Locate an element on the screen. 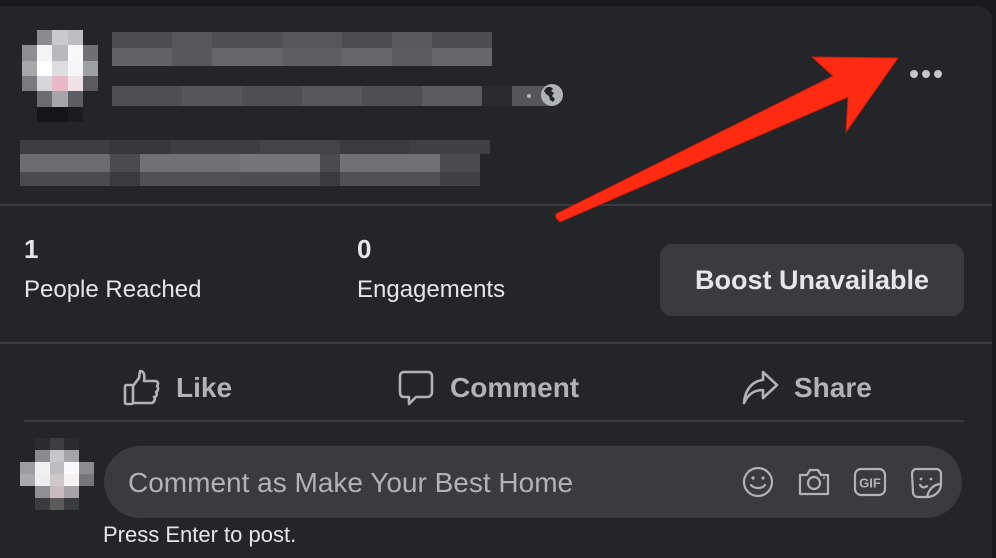 Image resolution: width=996 pixels, height=558 pixels. comment-label: Comment is located at coordinates (515, 387).